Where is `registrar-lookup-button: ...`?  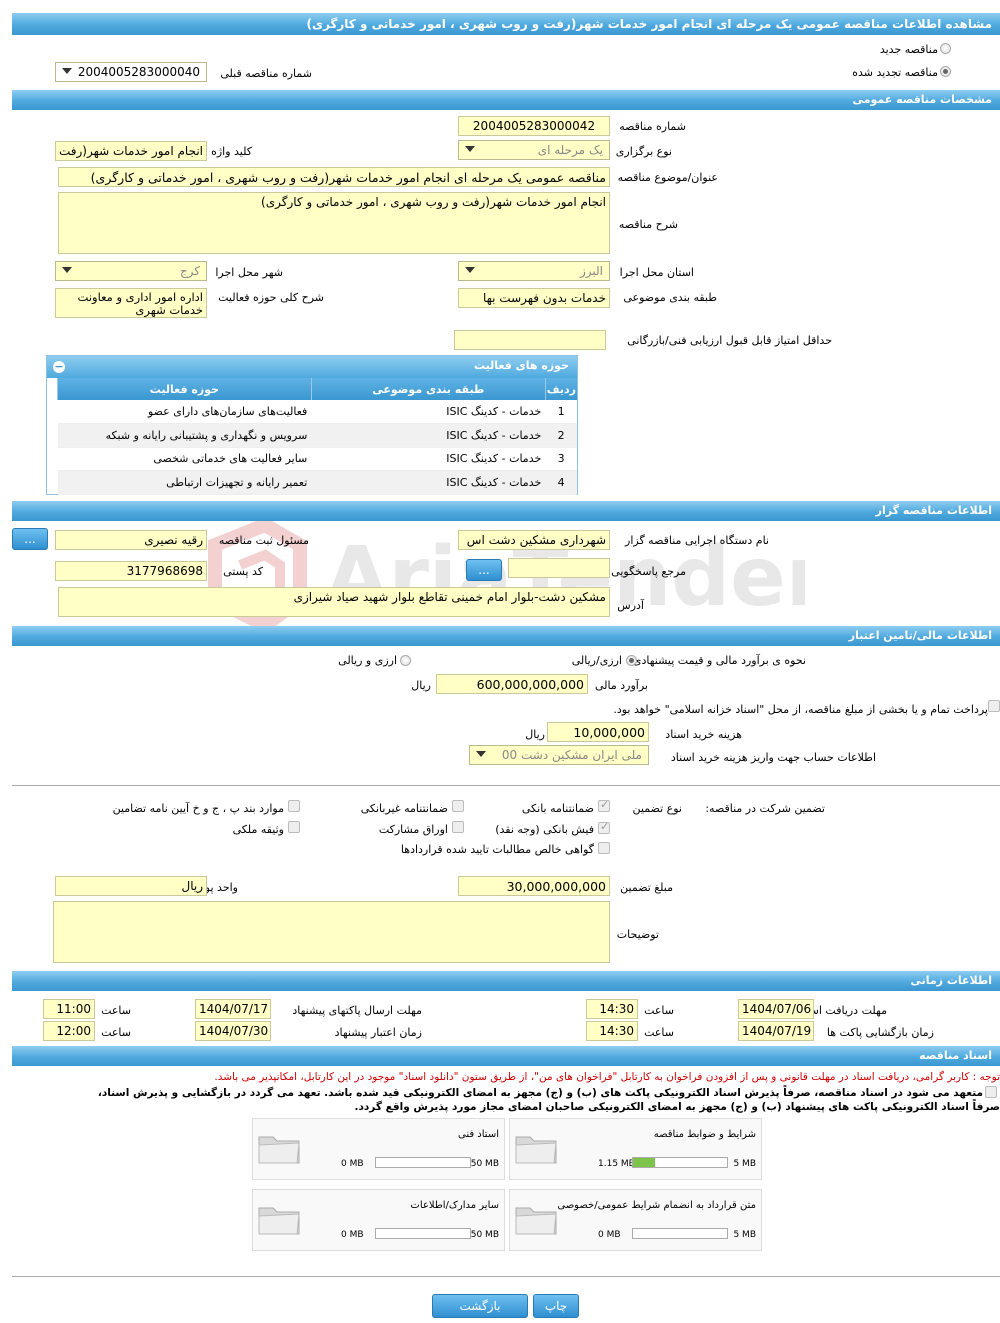
registrar-lookup-button: ... is located at coordinates (30, 539).